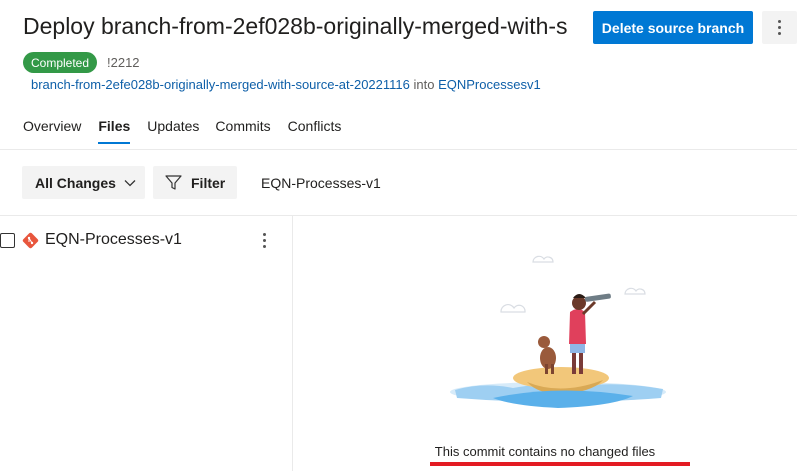  What do you see at coordinates (424, 84) in the screenshot?
I see `into-text: into` at bounding box center [424, 84].